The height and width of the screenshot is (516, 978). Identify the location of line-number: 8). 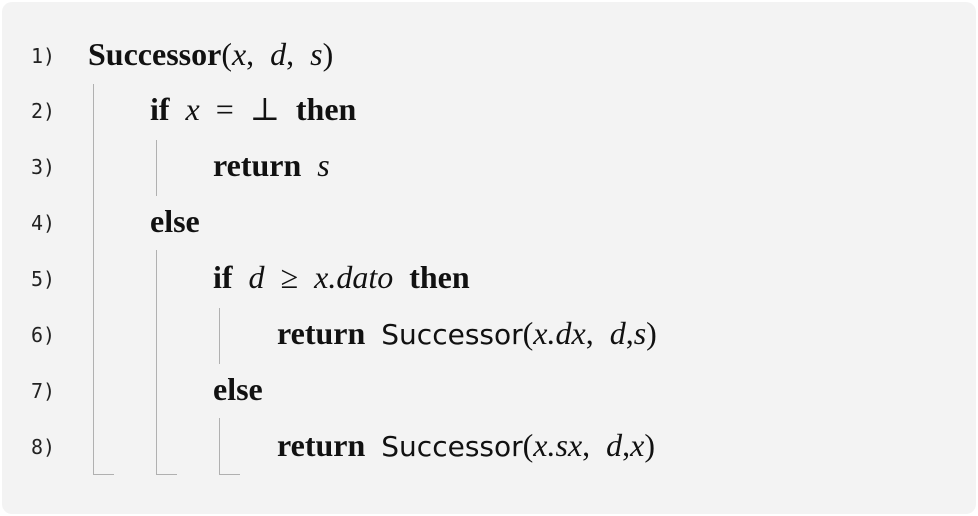
(43, 447).